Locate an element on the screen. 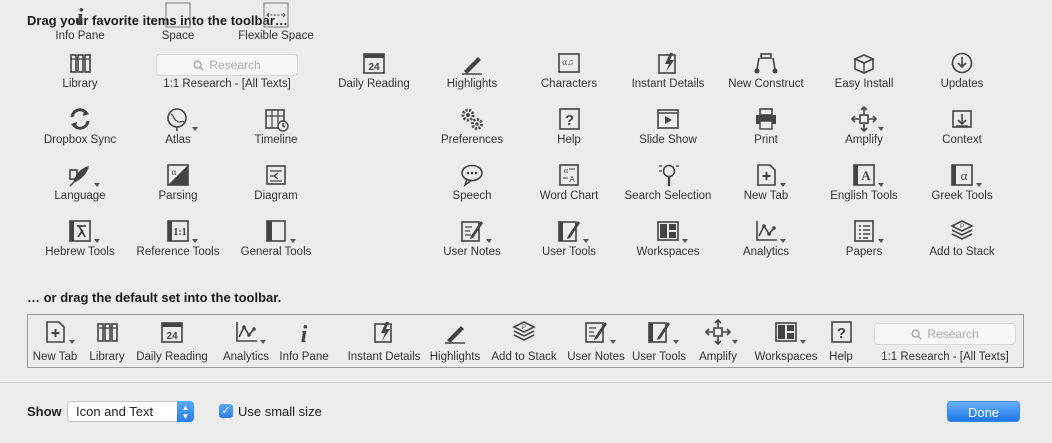  space-icon is located at coordinates (178, 15).